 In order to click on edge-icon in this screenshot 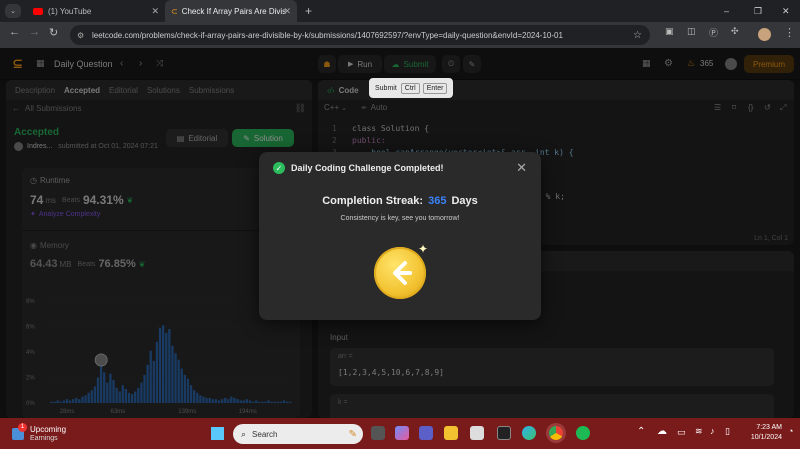, I will do `click(529, 433)`.